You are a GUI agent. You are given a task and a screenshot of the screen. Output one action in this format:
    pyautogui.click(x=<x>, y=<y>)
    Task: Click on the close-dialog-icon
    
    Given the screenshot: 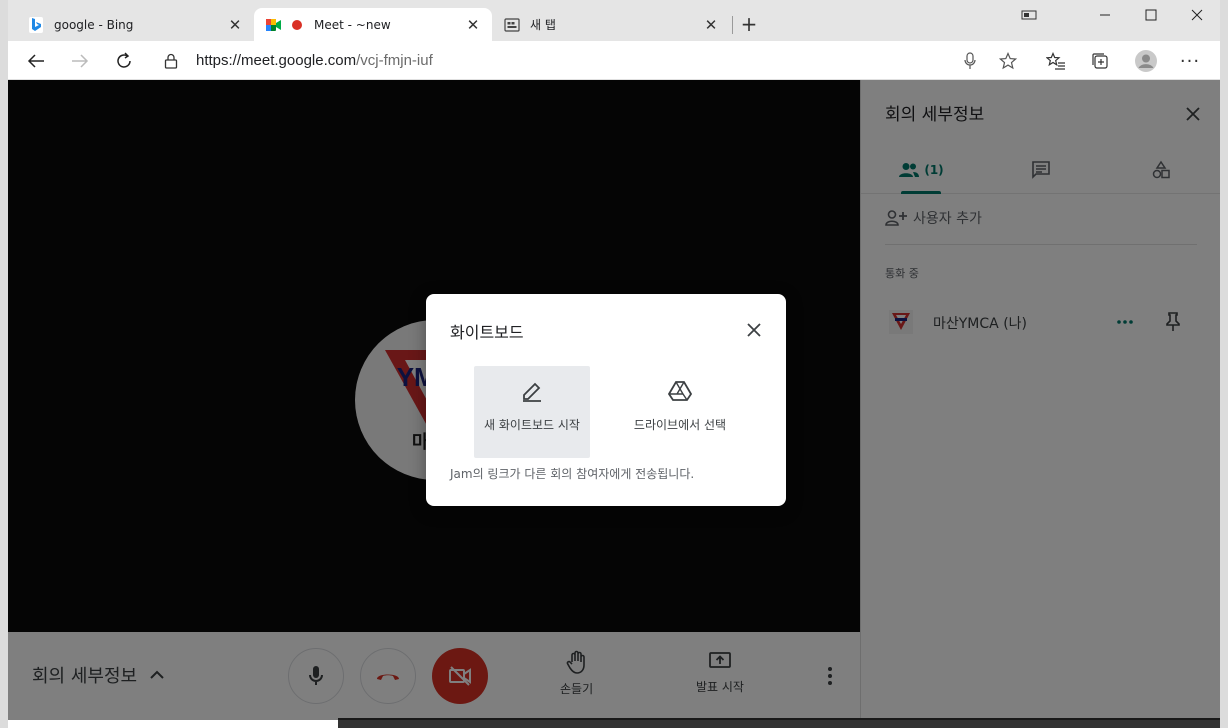 What is the action you would take?
    pyautogui.click(x=754, y=330)
    